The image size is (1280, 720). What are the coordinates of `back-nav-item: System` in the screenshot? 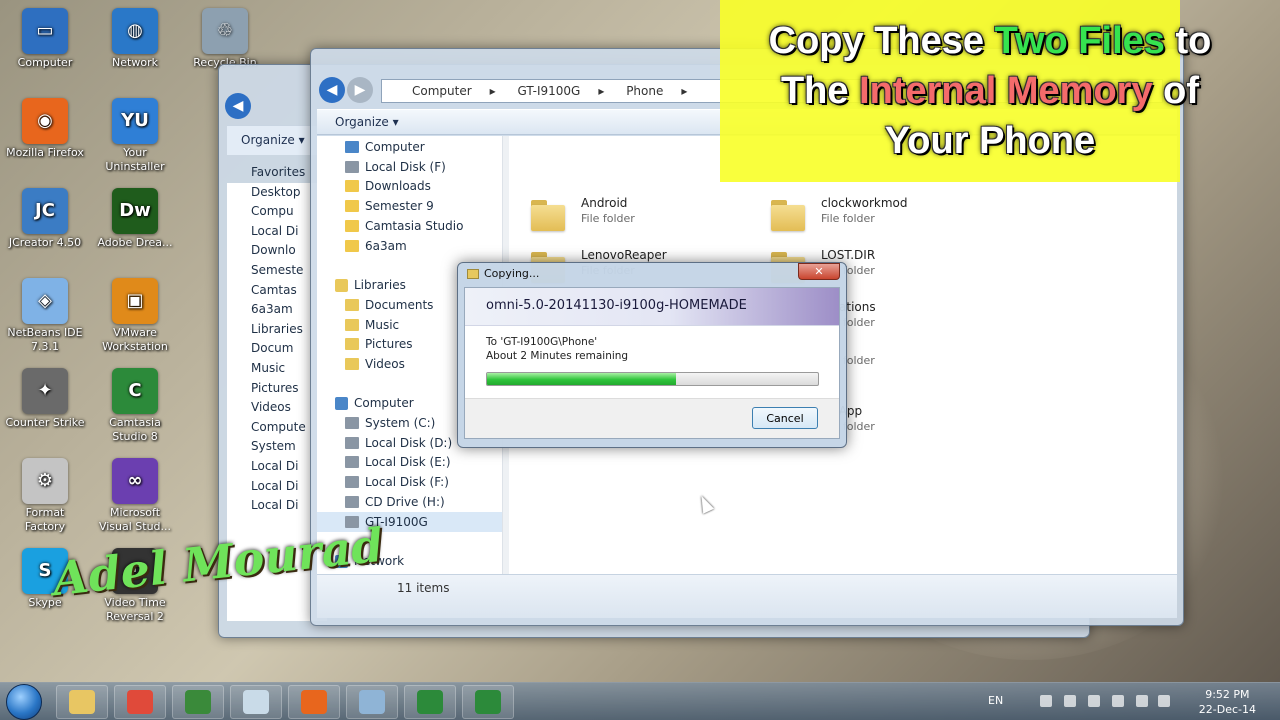 It's located at (273, 446).